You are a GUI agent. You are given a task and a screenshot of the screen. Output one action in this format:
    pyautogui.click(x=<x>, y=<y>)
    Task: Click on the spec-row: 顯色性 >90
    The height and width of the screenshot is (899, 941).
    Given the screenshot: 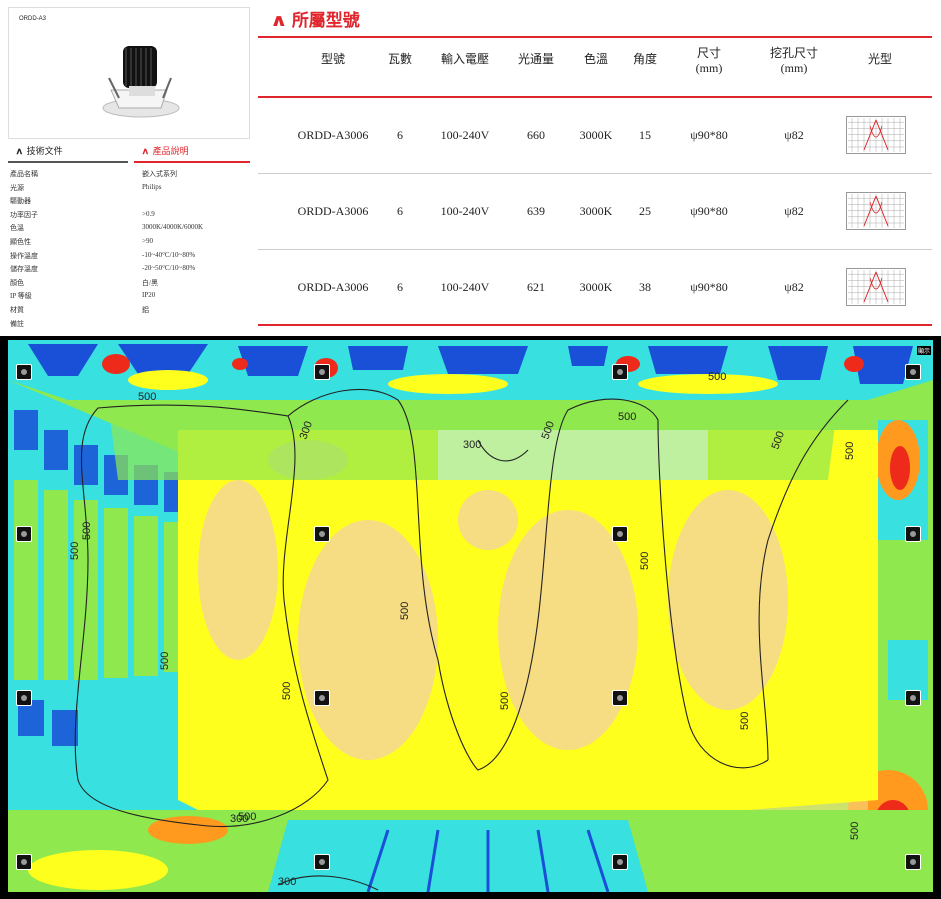 What is the action you would take?
    pyautogui.click(x=129, y=244)
    